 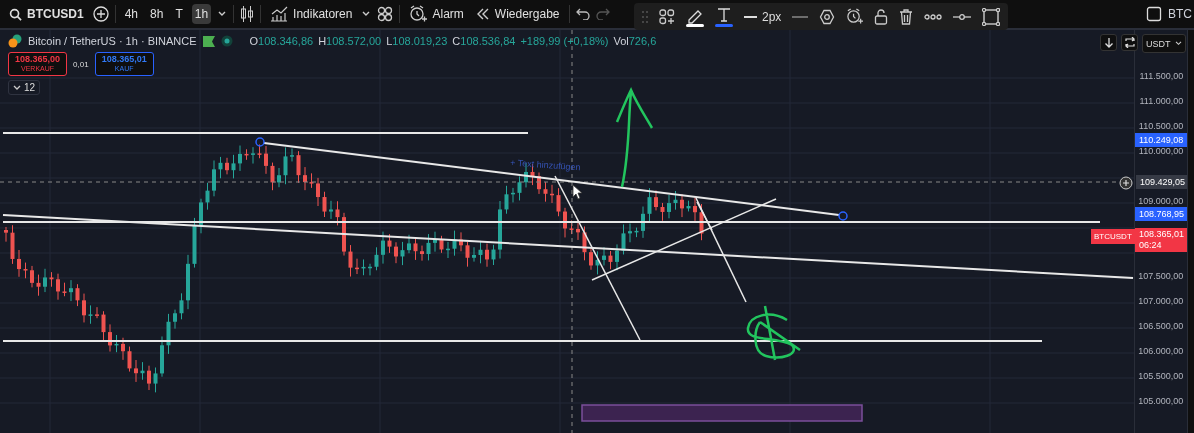 I want to click on ohlc-value: 108.019,23, so click(x=420, y=41).